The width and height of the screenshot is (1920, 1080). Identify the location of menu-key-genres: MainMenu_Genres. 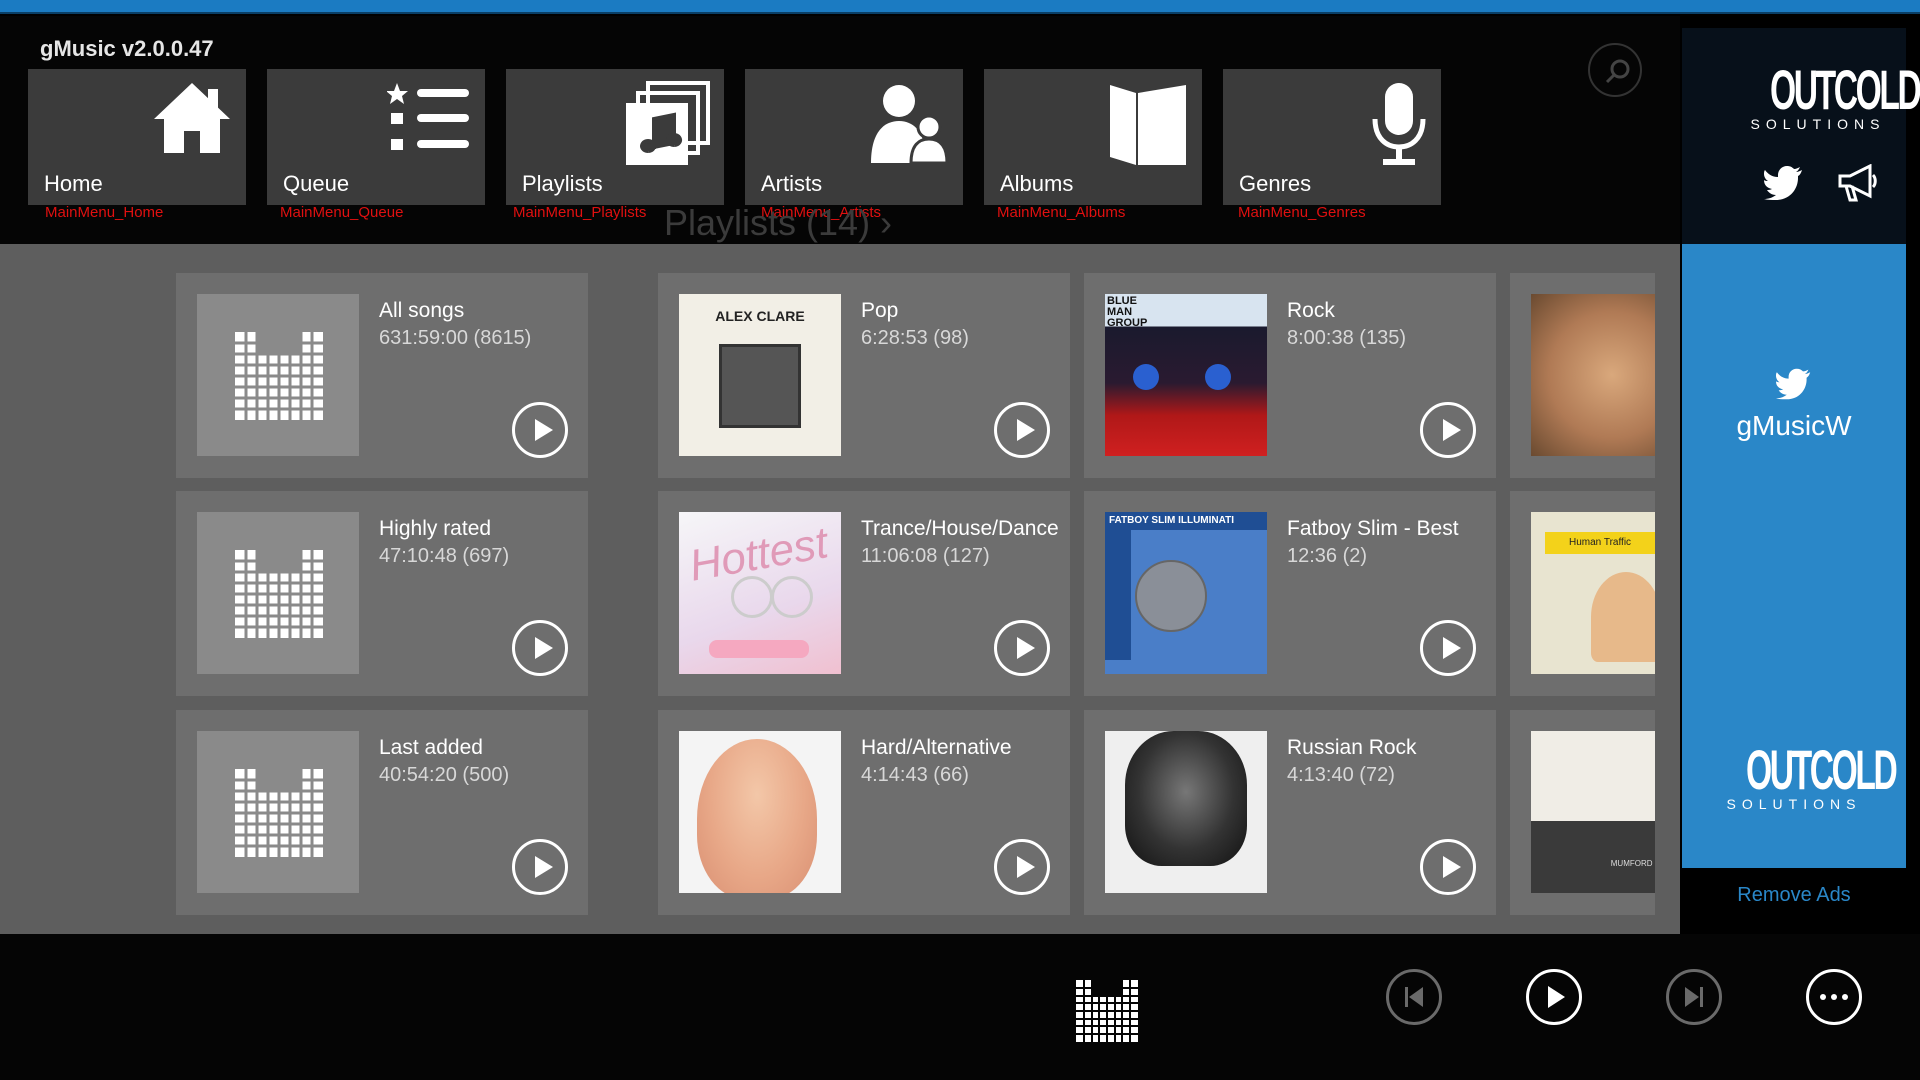
(1302, 212).